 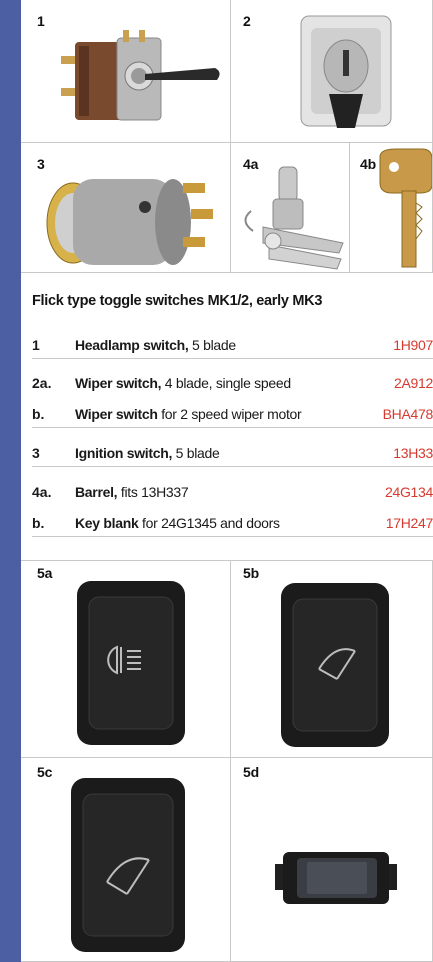 I want to click on item-name: Barrel,, so click(x=96, y=492).